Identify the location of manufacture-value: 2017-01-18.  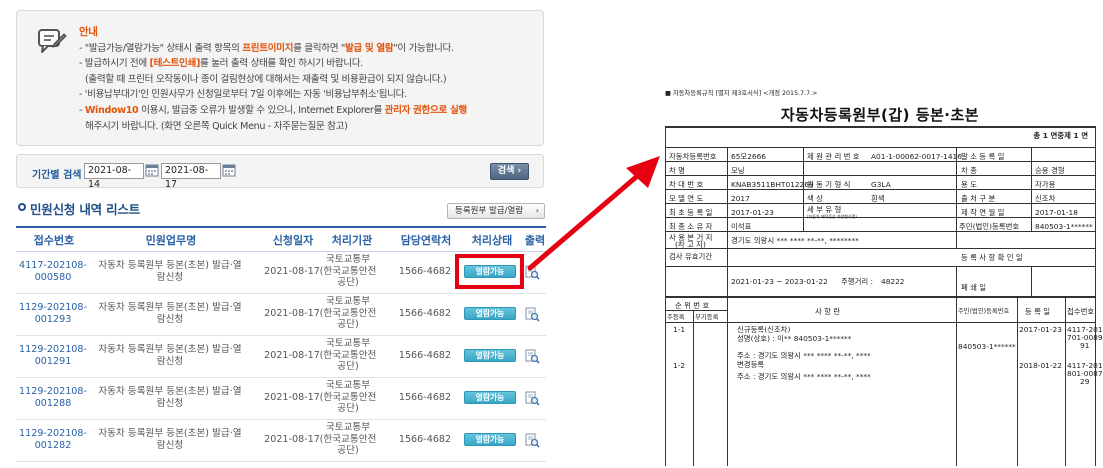
(1056, 212).